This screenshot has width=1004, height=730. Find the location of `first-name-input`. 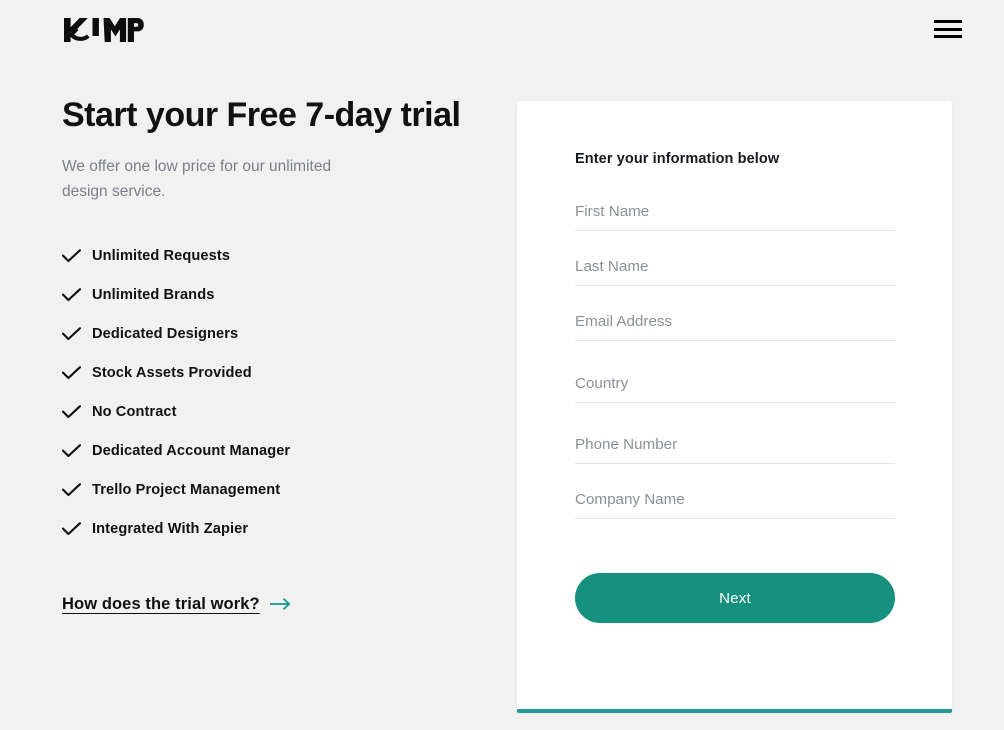

first-name-input is located at coordinates (735, 217).